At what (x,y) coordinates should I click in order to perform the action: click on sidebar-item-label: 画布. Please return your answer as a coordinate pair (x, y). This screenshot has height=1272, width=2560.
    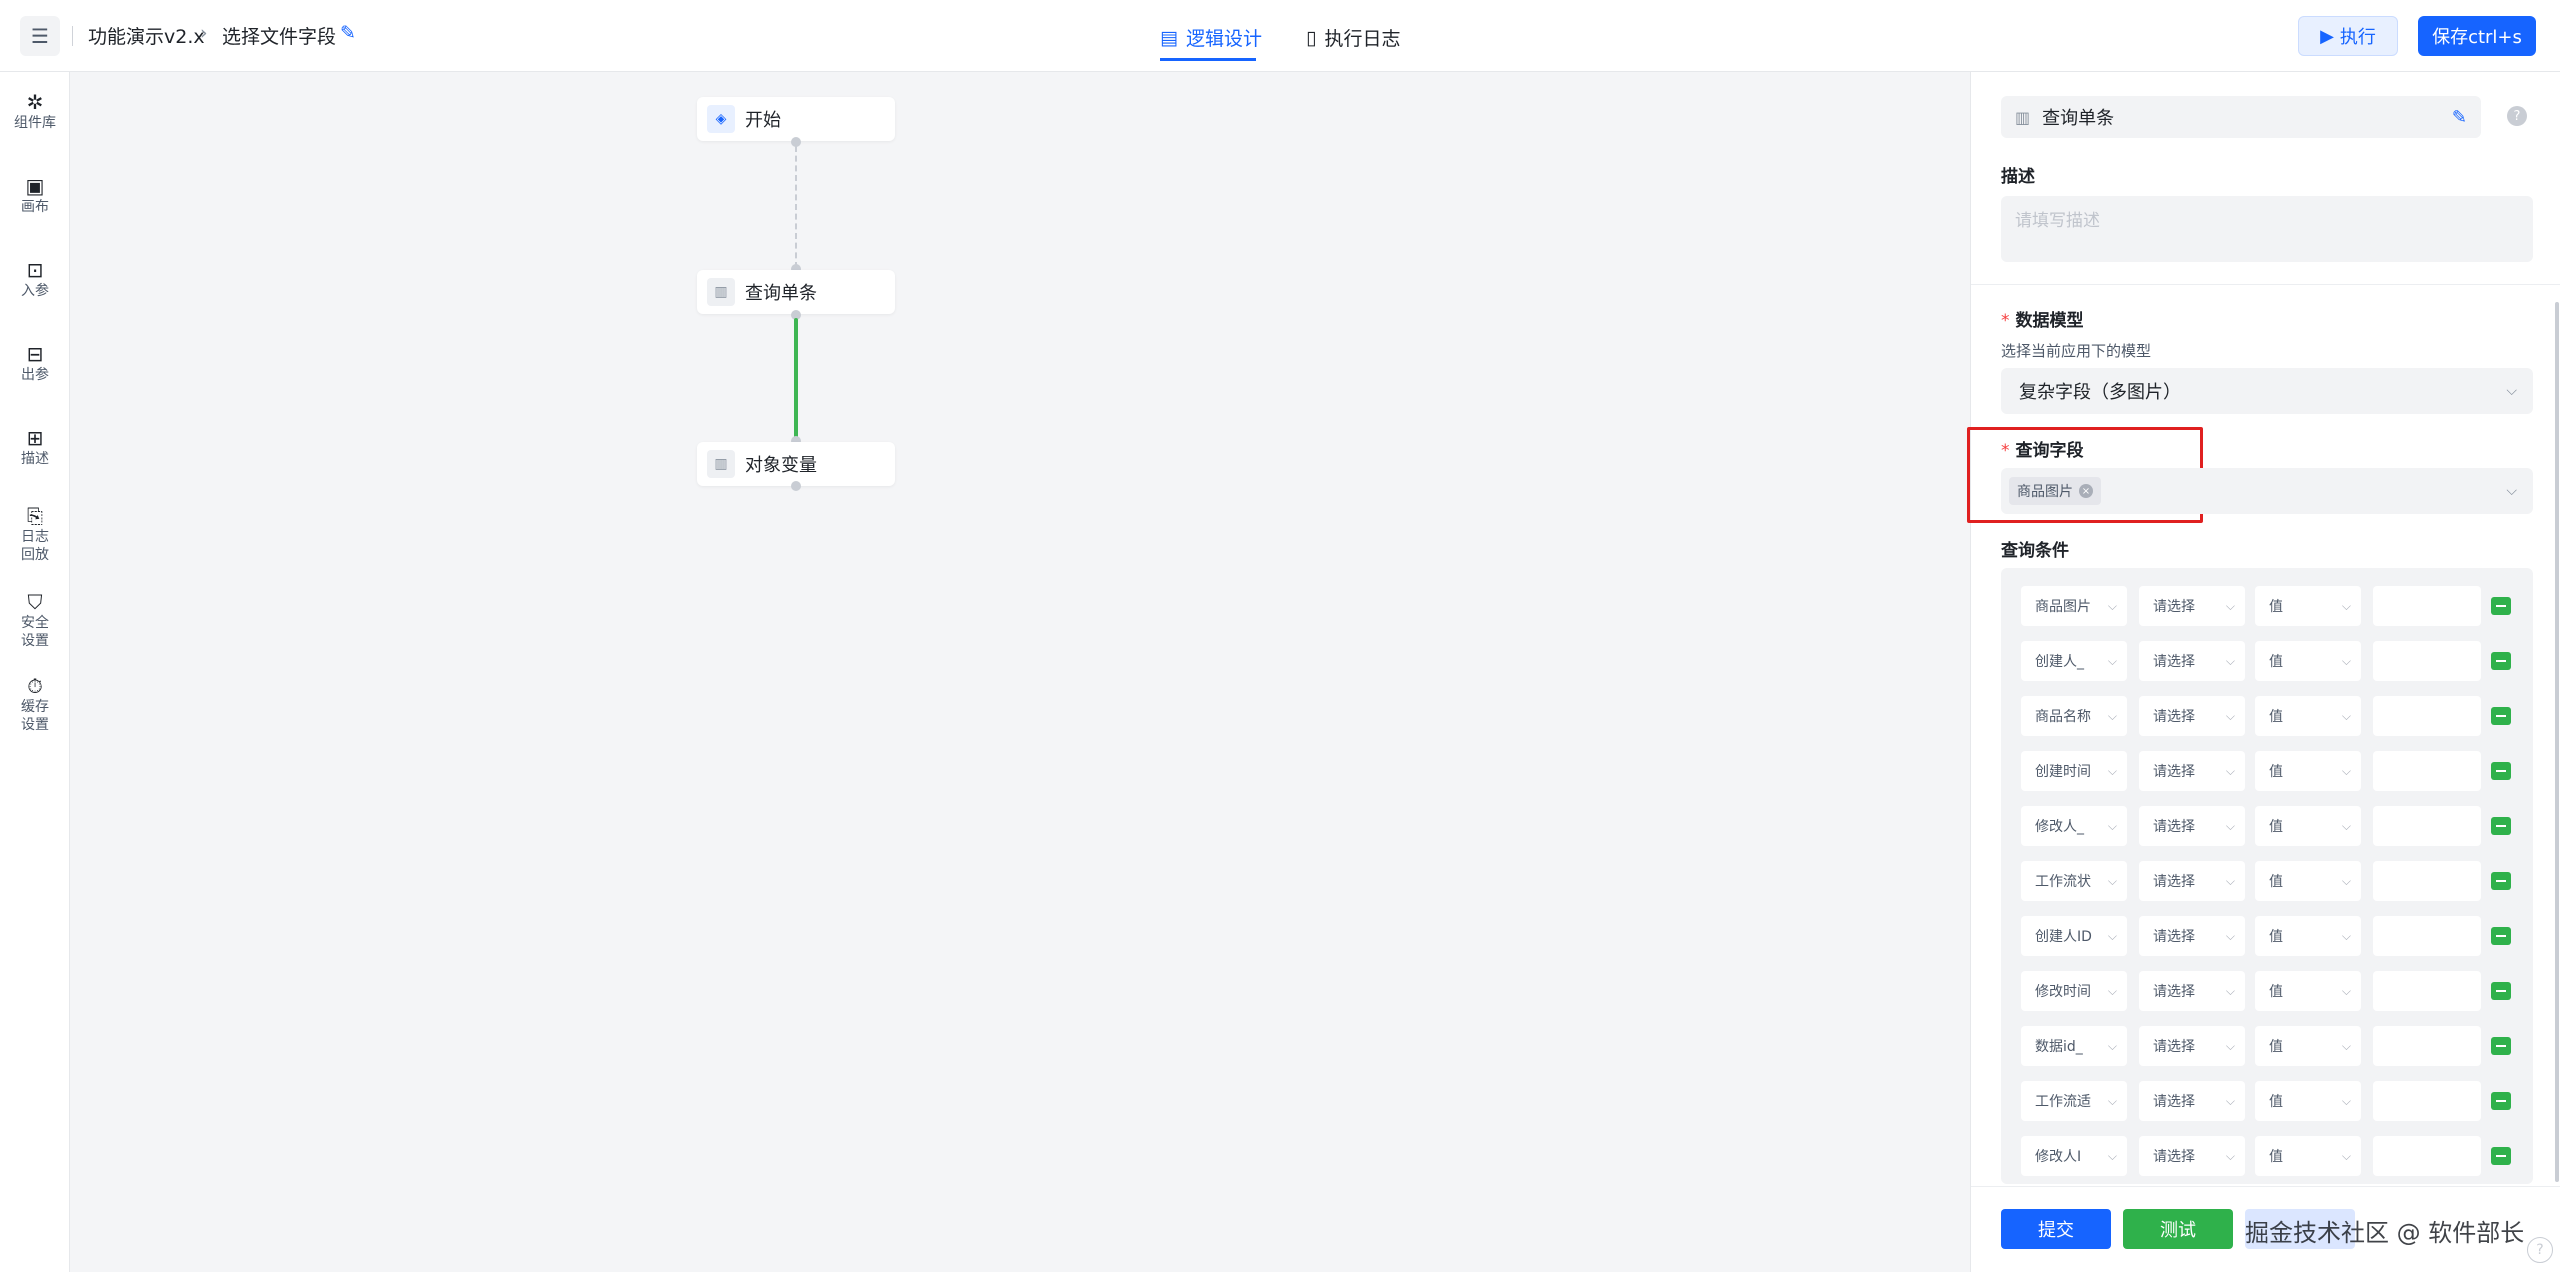
    Looking at the image, I should click on (35, 207).